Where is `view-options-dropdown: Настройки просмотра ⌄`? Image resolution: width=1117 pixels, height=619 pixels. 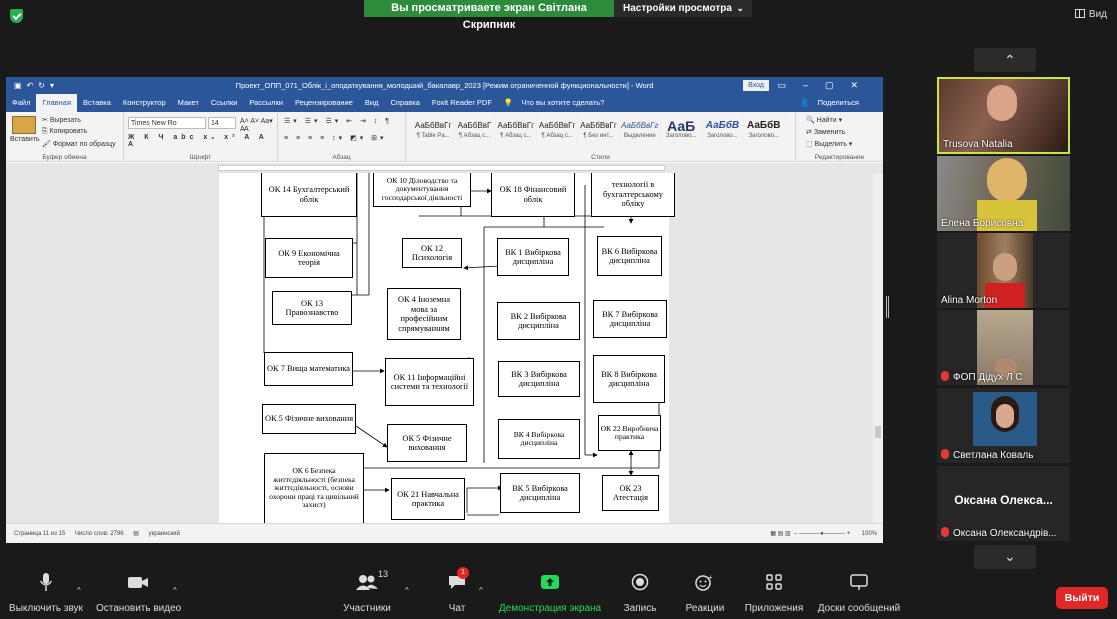 view-options-dropdown: Настройки просмотра ⌄ is located at coordinates (683, 8).